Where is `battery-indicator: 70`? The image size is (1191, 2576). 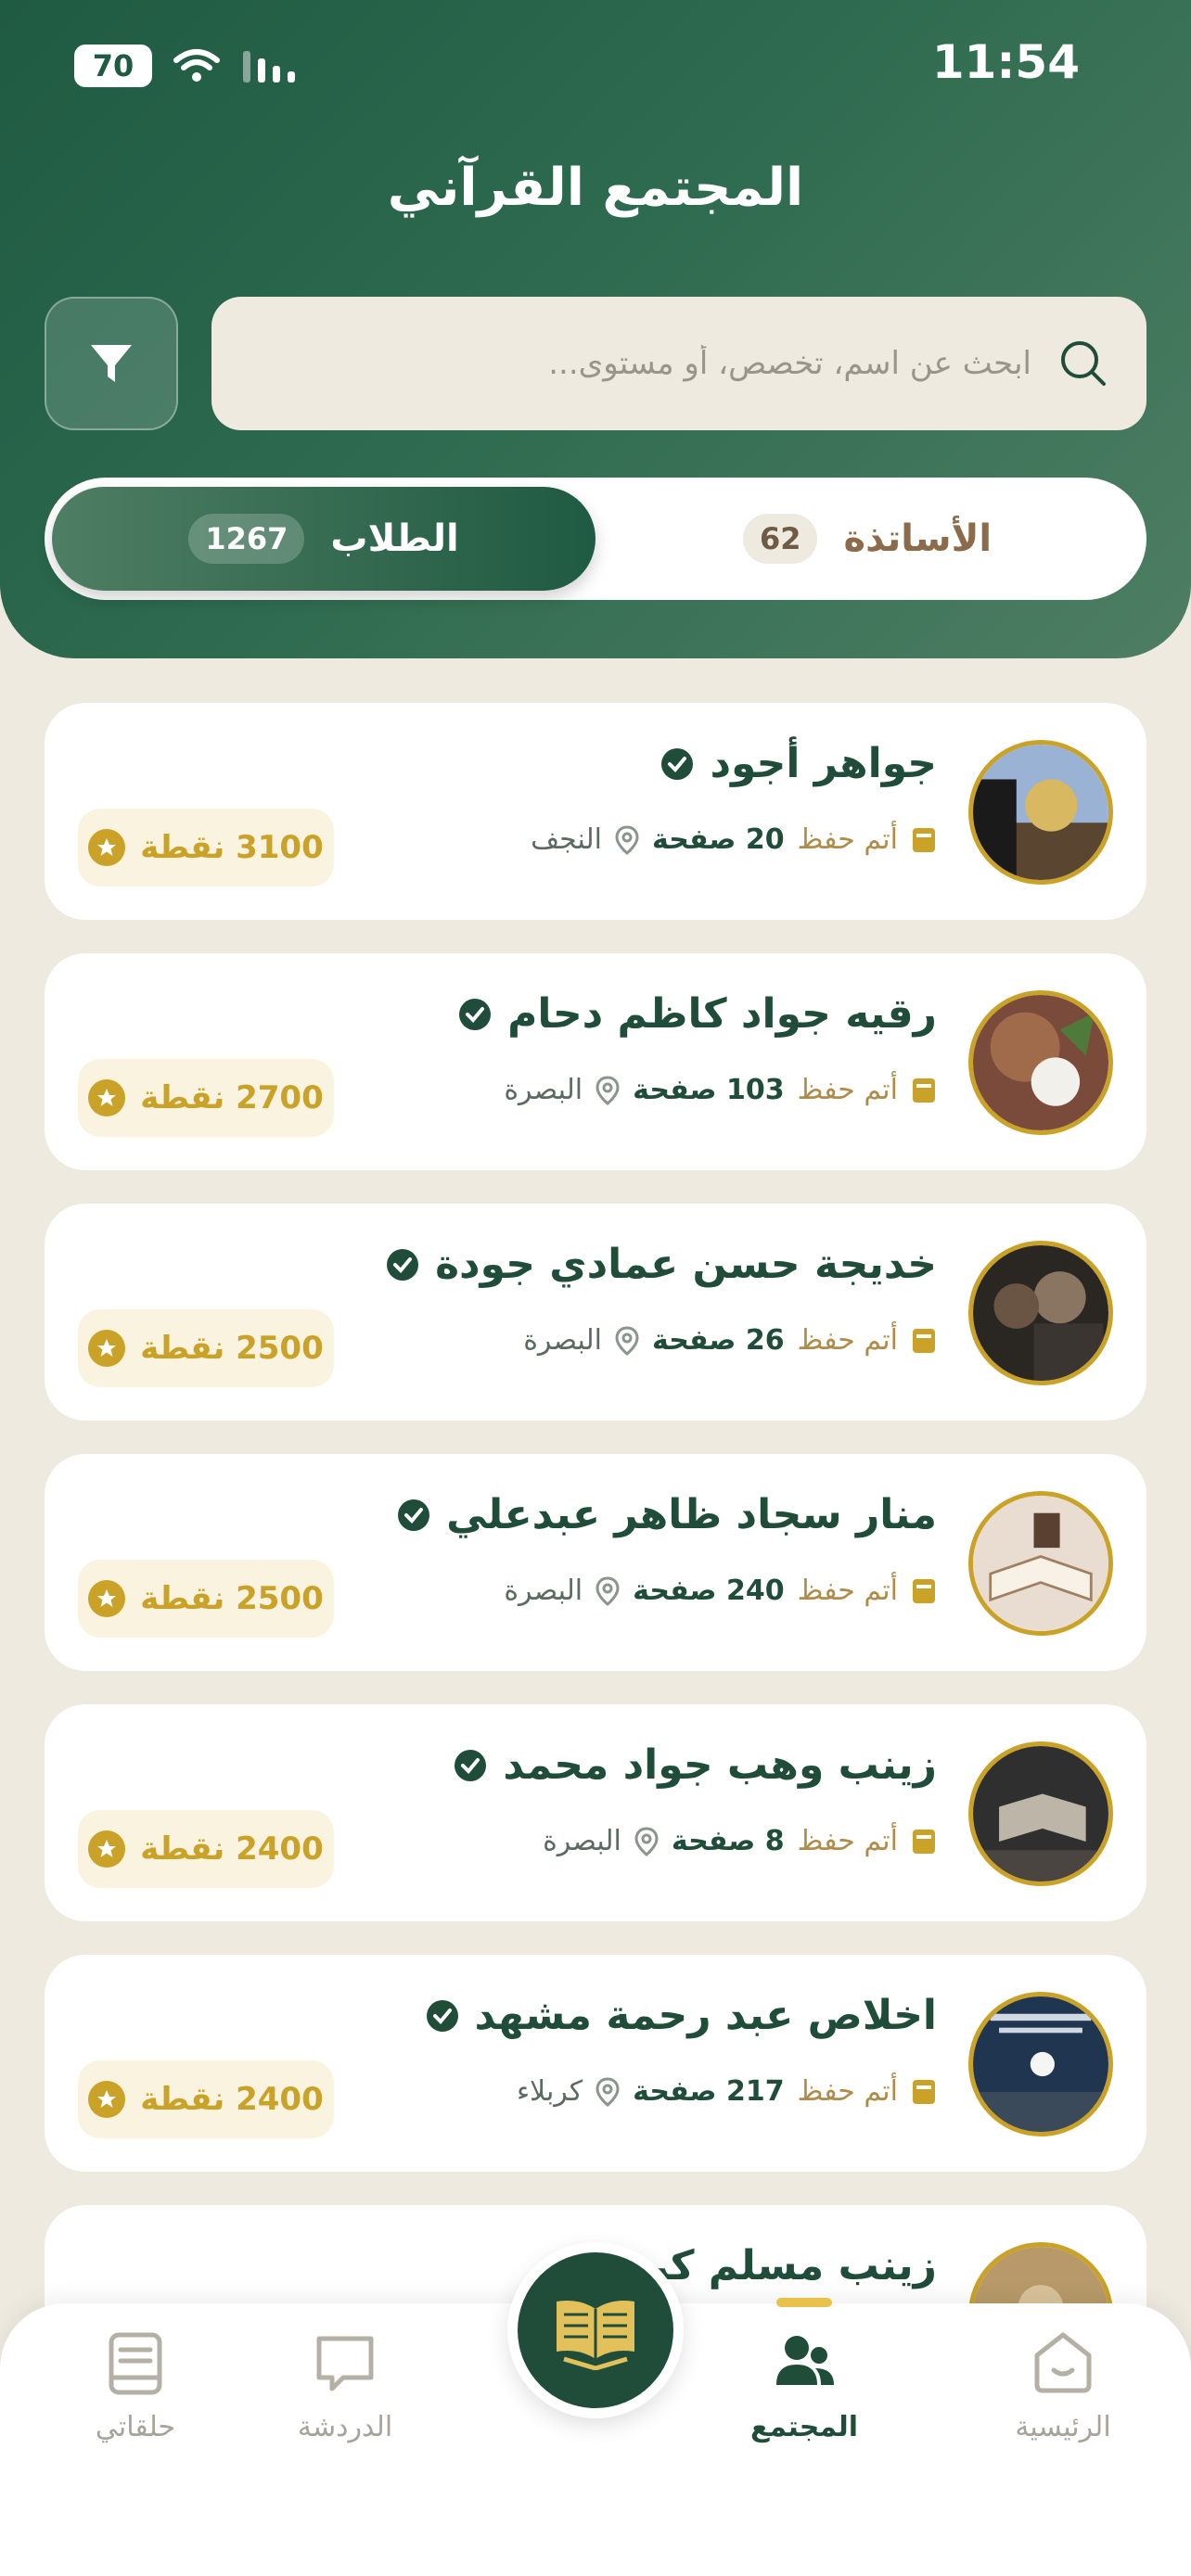 battery-indicator: 70 is located at coordinates (113, 66).